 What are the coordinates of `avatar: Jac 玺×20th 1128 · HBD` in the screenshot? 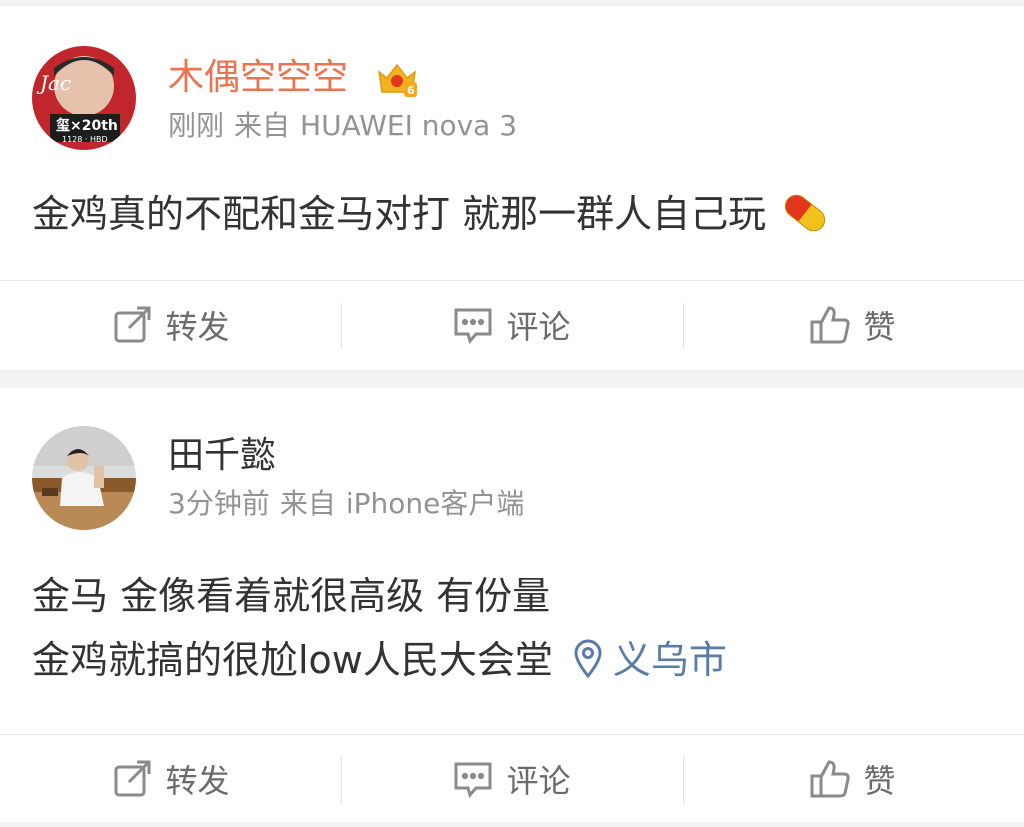 It's located at (84, 98).